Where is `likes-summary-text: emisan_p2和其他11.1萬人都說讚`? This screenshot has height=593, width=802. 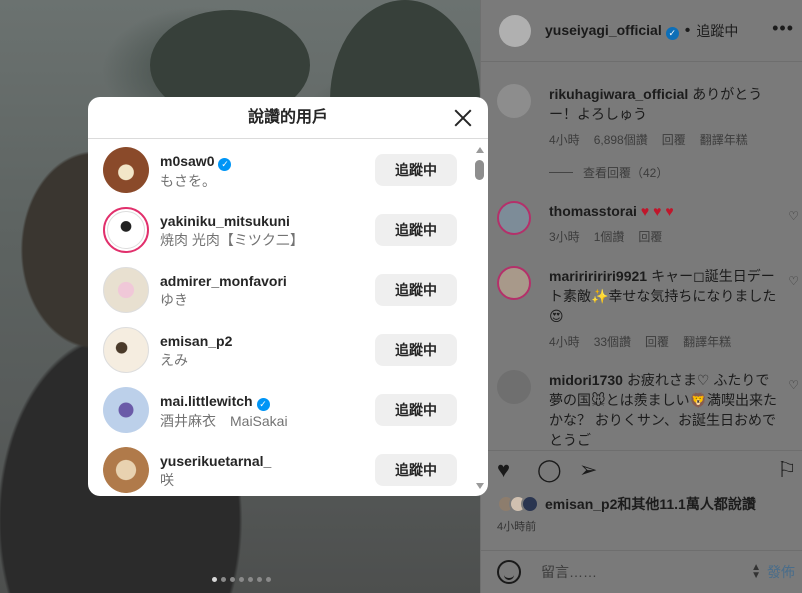
likes-summary-text: emisan_p2和其他11.1萬人都說讚 is located at coordinates (650, 504).